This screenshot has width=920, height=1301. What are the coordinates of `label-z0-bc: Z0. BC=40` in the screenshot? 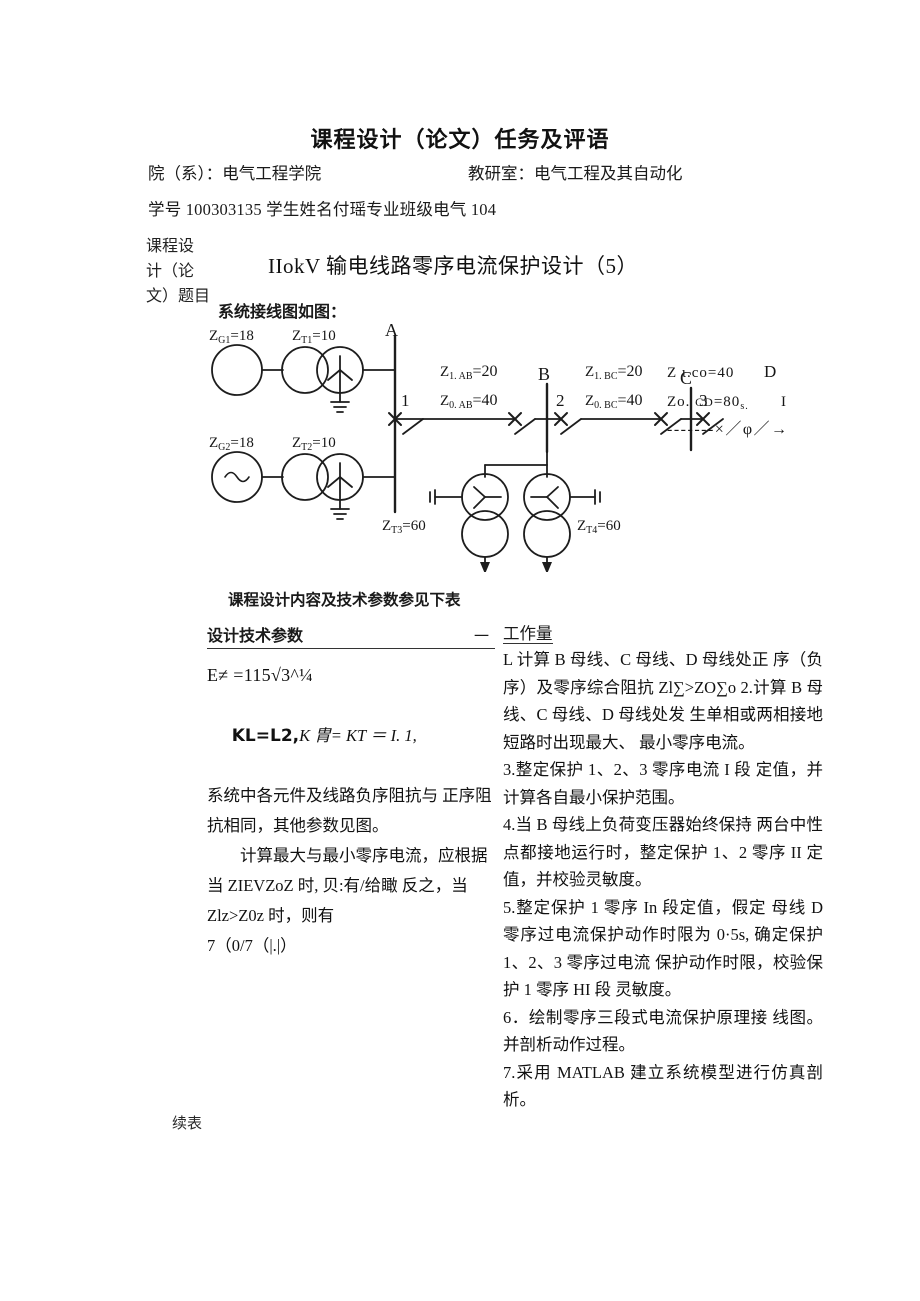 It's located at (614, 401).